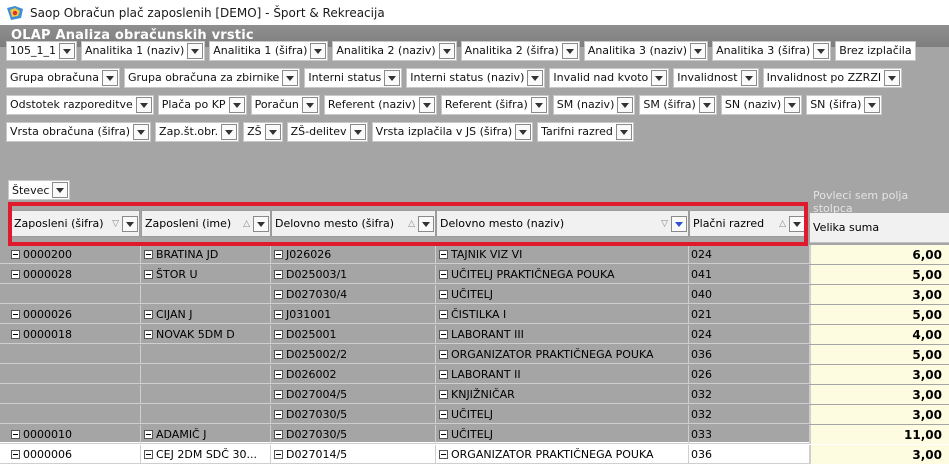 The image size is (949, 472). What do you see at coordinates (452, 131) in the screenshot?
I see `filter-field-chip: Vrsta izplačila v JS (šifra)` at bounding box center [452, 131].